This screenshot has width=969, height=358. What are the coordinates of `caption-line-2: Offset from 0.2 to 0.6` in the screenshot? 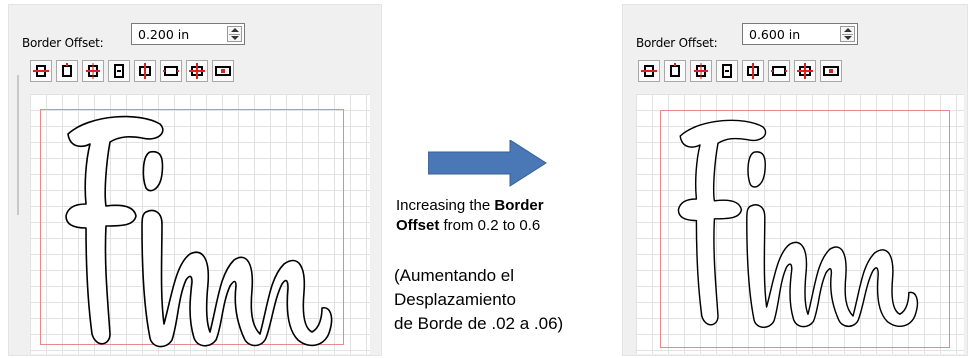 It's located at (468, 225).